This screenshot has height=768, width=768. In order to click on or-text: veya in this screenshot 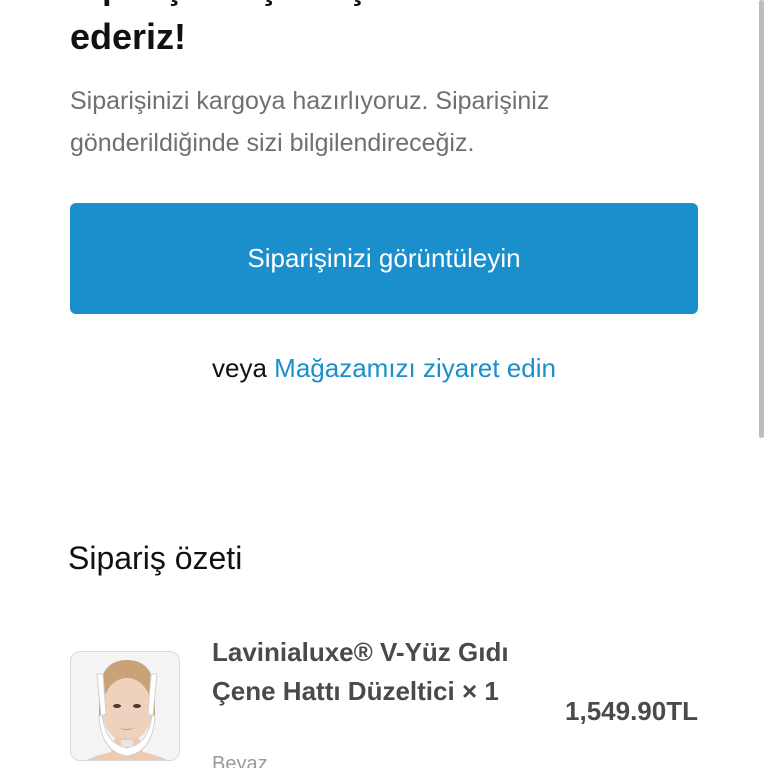, I will do `click(239, 368)`.